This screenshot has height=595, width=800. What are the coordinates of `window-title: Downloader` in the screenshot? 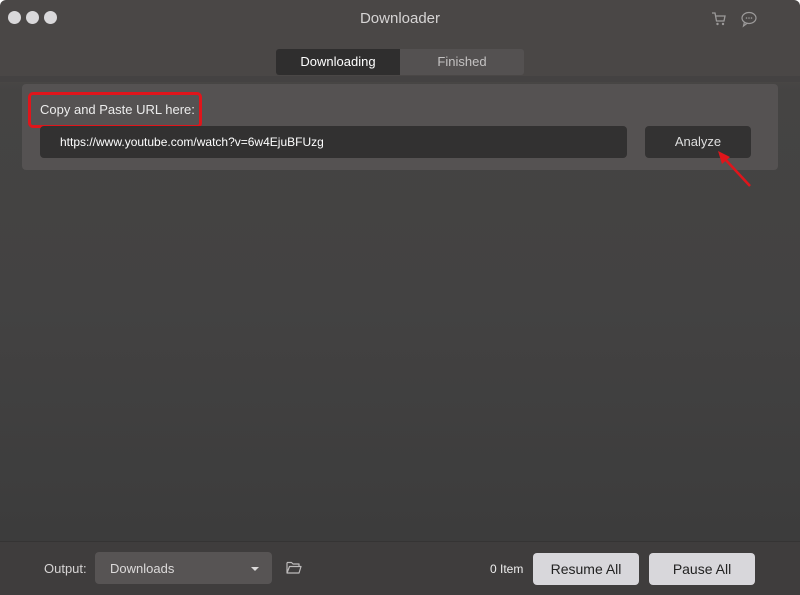 It's located at (400, 18).